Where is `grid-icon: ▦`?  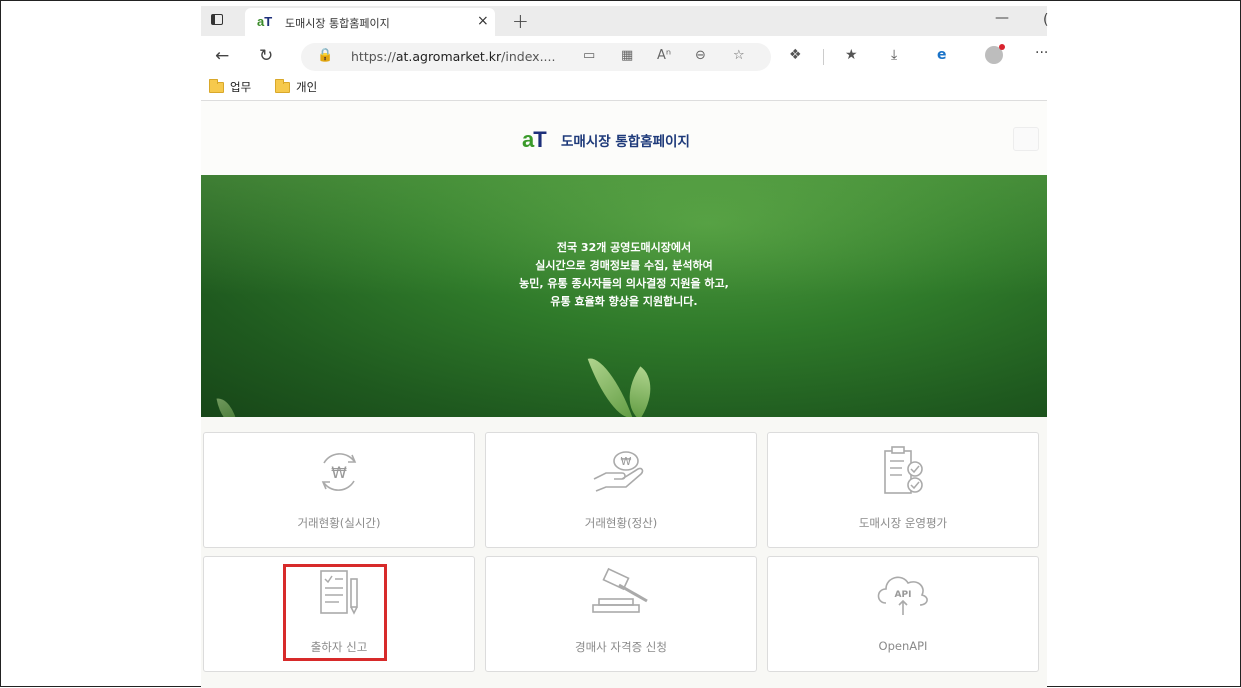 grid-icon: ▦ is located at coordinates (627, 55).